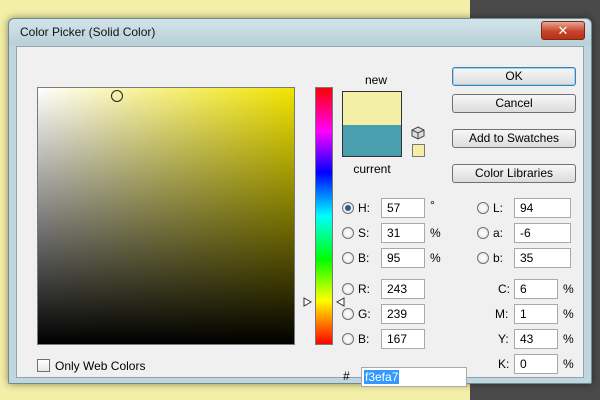 The height and width of the screenshot is (400, 600). Describe the element at coordinates (498, 258) in the screenshot. I see `label-lab-b: b:` at that location.